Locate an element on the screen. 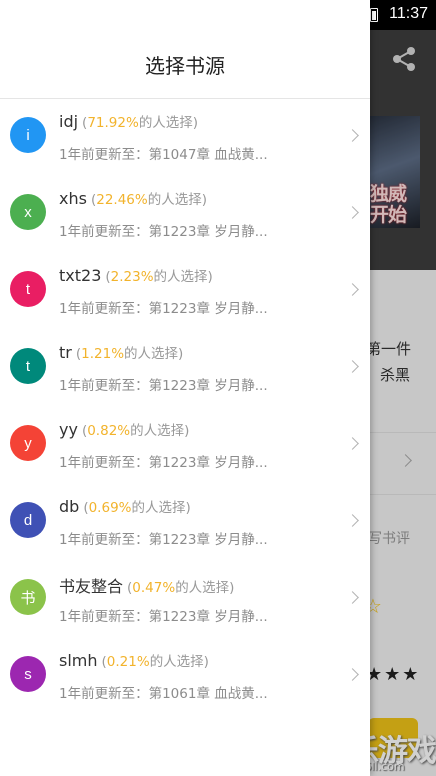 This screenshot has height=776, width=436. status-time: 11:37 is located at coordinates (408, 13).